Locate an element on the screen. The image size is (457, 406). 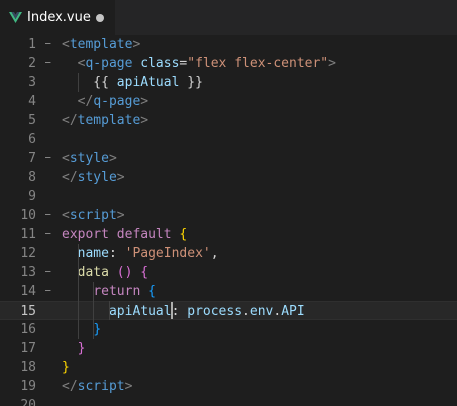
code-line: 10 — <script> is located at coordinates (228, 215).